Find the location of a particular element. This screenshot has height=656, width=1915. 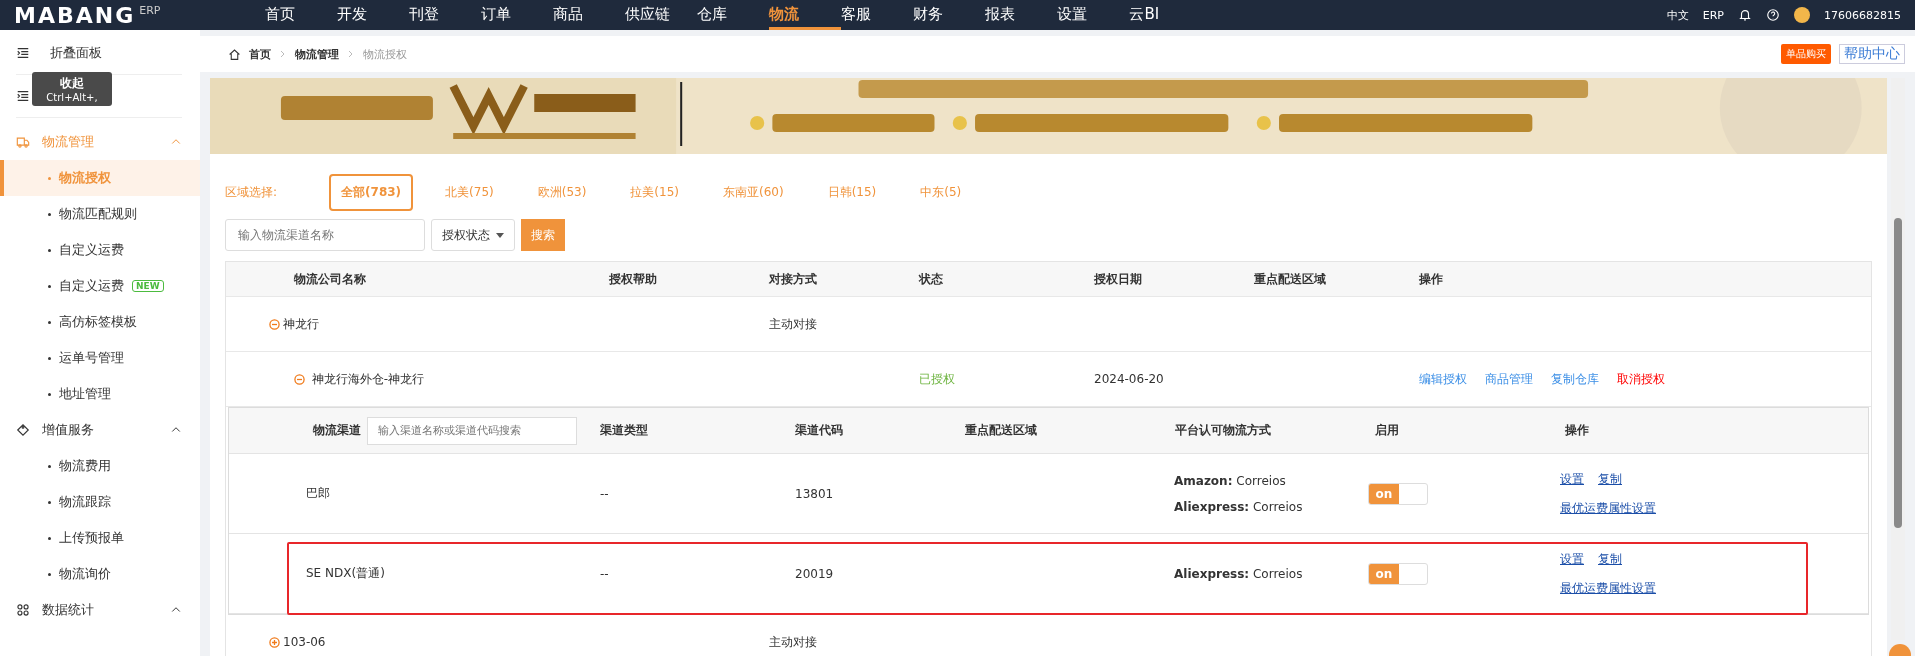

status-text: 已授权 is located at coordinates (937, 379).